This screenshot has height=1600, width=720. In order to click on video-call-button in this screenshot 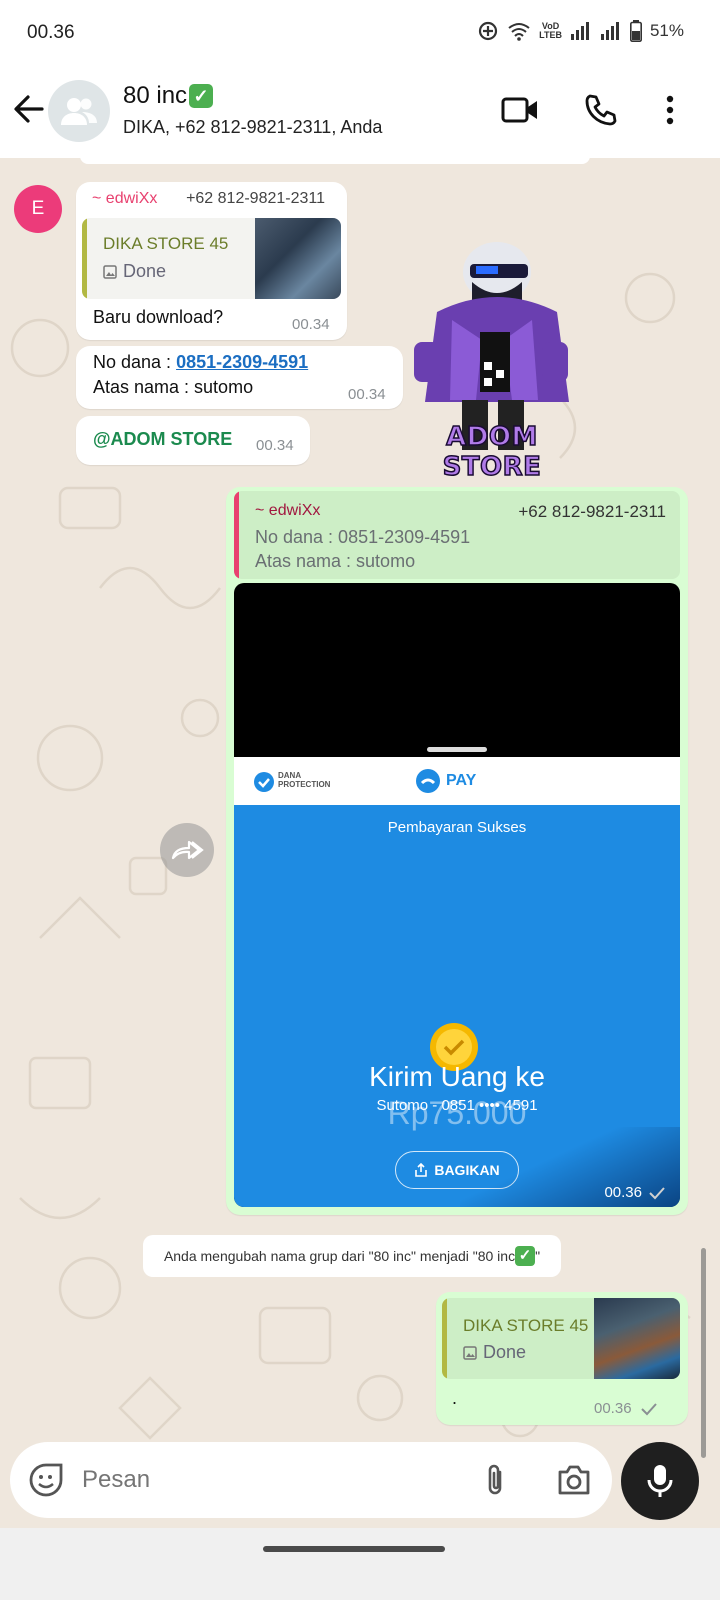, I will do `click(520, 110)`.